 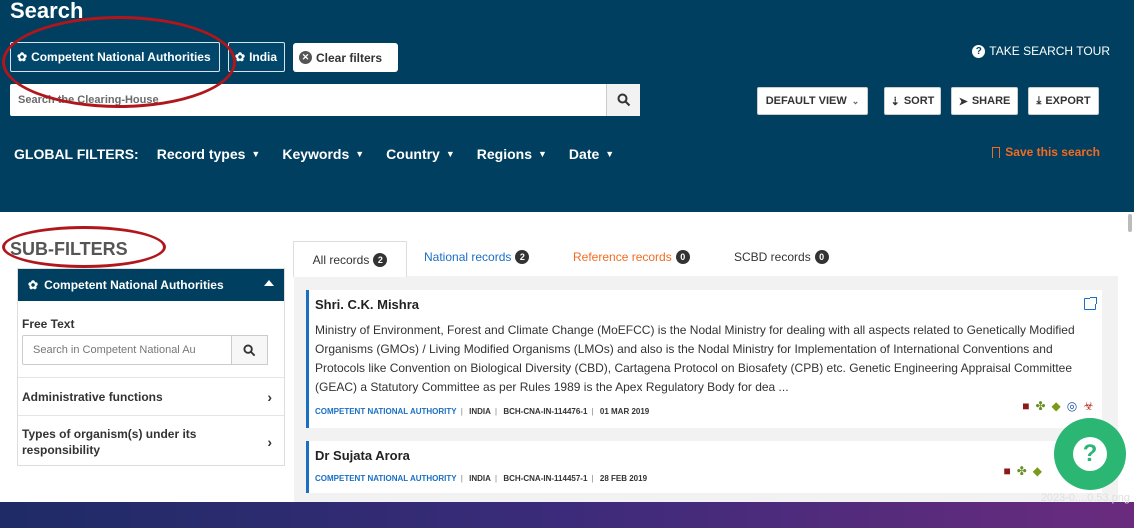 I want to click on tab-label: All records, so click(x=341, y=259).